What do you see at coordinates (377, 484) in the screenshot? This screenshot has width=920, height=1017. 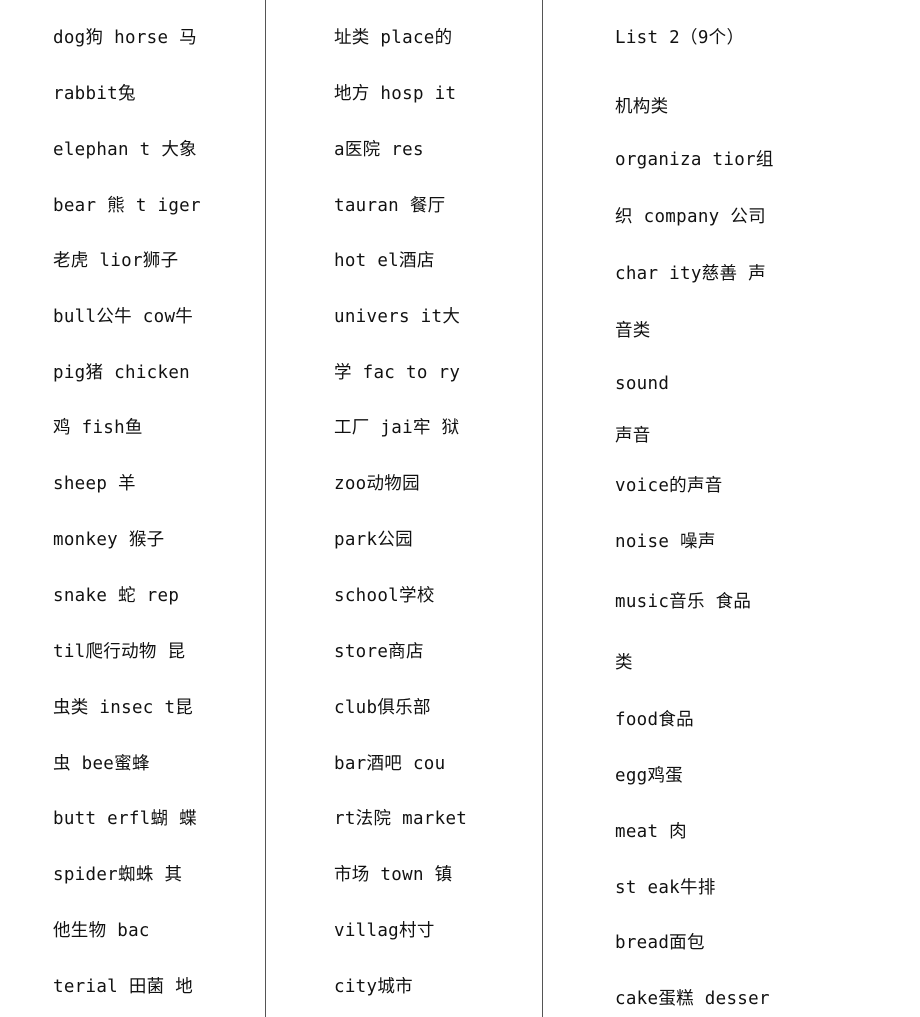 I see `vocab-line: zoo动物园` at bounding box center [377, 484].